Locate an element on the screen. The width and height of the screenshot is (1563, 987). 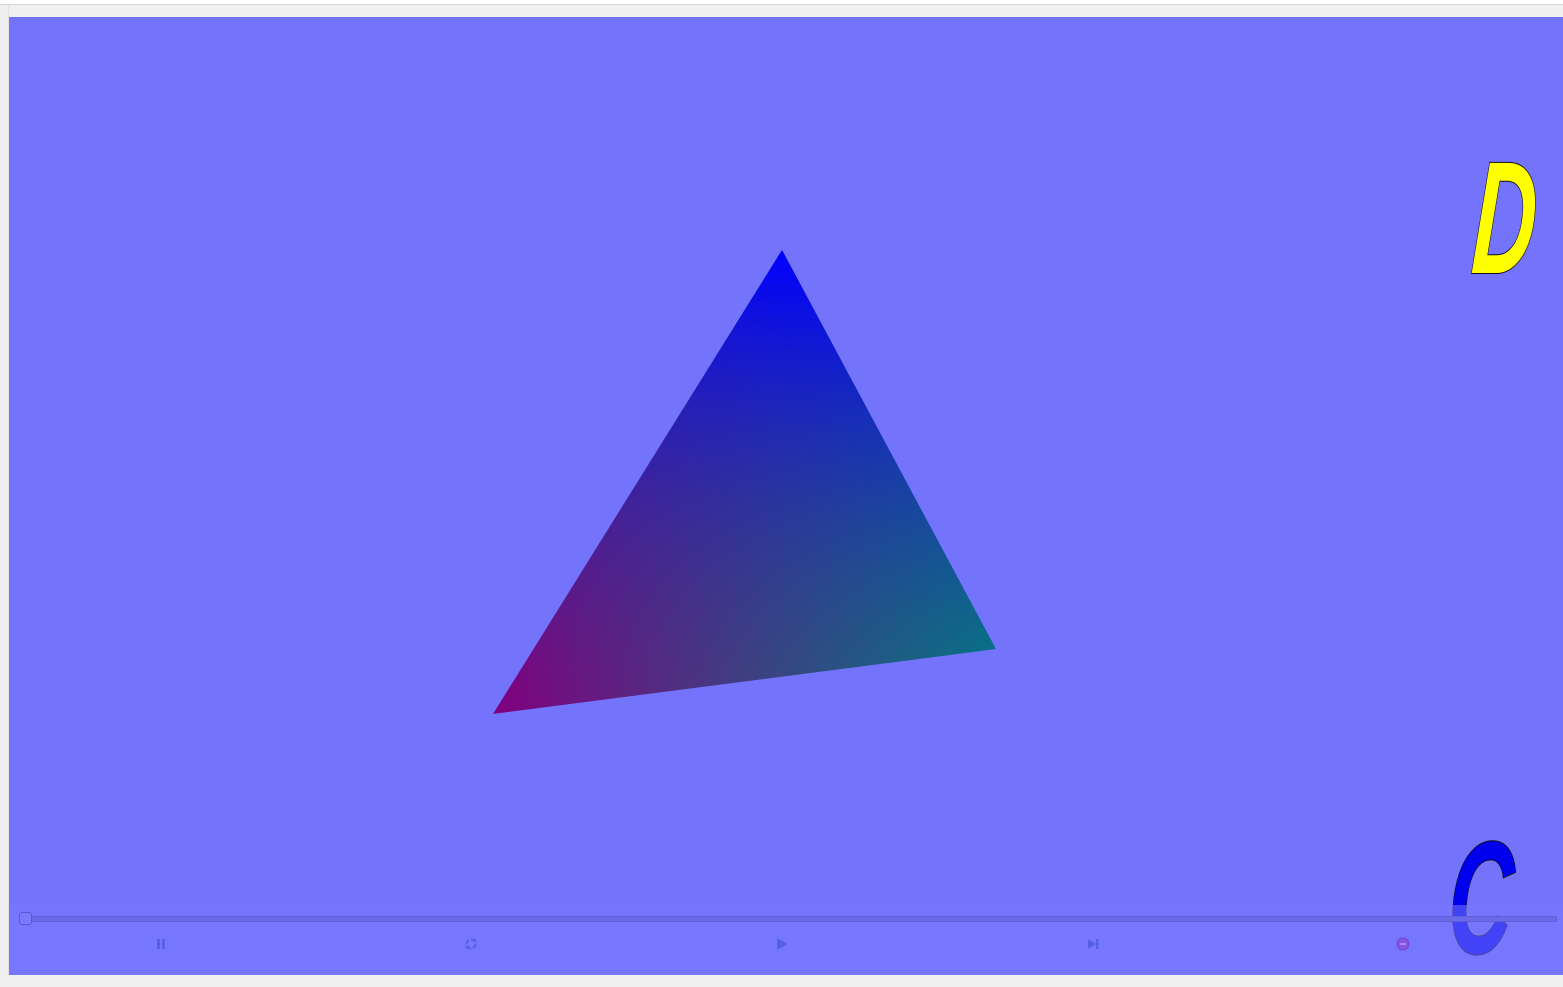
play-icon is located at coordinates (782, 944).